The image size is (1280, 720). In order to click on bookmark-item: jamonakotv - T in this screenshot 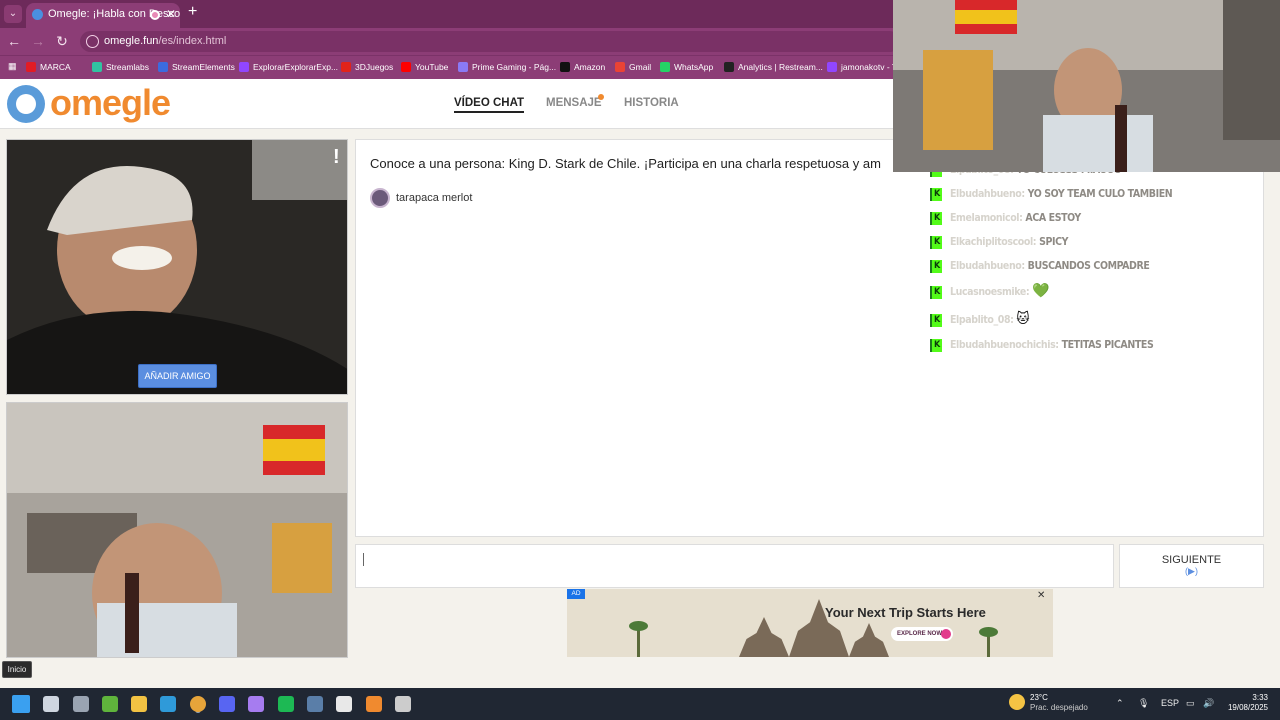, I will do `click(862, 67)`.